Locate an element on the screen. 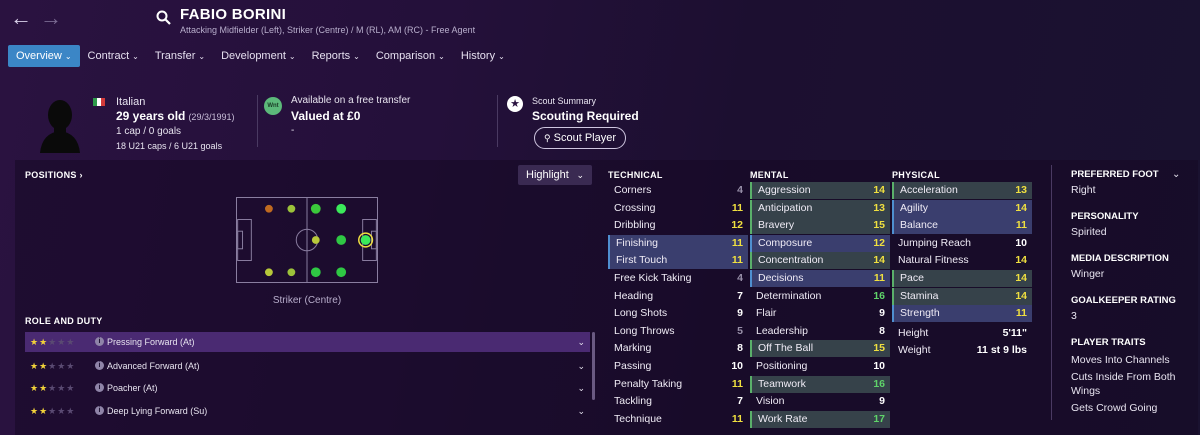  tab-transfer: Transfer ⌄ is located at coordinates (180, 56).